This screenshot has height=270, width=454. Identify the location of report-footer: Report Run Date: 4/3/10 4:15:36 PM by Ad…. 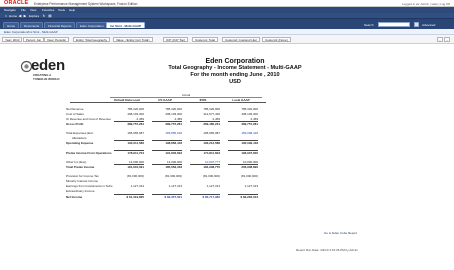
(327, 250).